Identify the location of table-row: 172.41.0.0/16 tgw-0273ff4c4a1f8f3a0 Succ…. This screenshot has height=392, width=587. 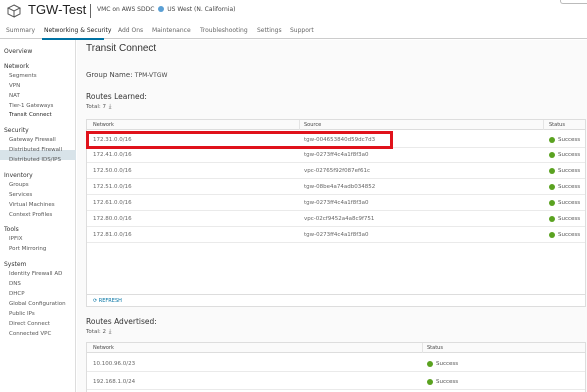
(336, 155).